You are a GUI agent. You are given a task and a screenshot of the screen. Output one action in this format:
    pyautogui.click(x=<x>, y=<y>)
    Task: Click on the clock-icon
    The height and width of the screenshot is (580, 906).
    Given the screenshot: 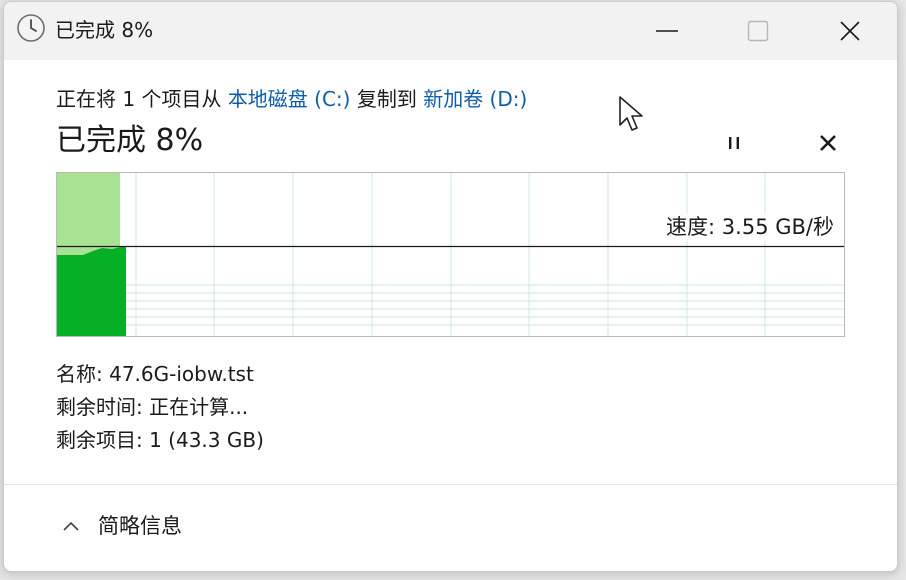 What is the action you would take?
    pyautogui.click(x=31, y=28)
    